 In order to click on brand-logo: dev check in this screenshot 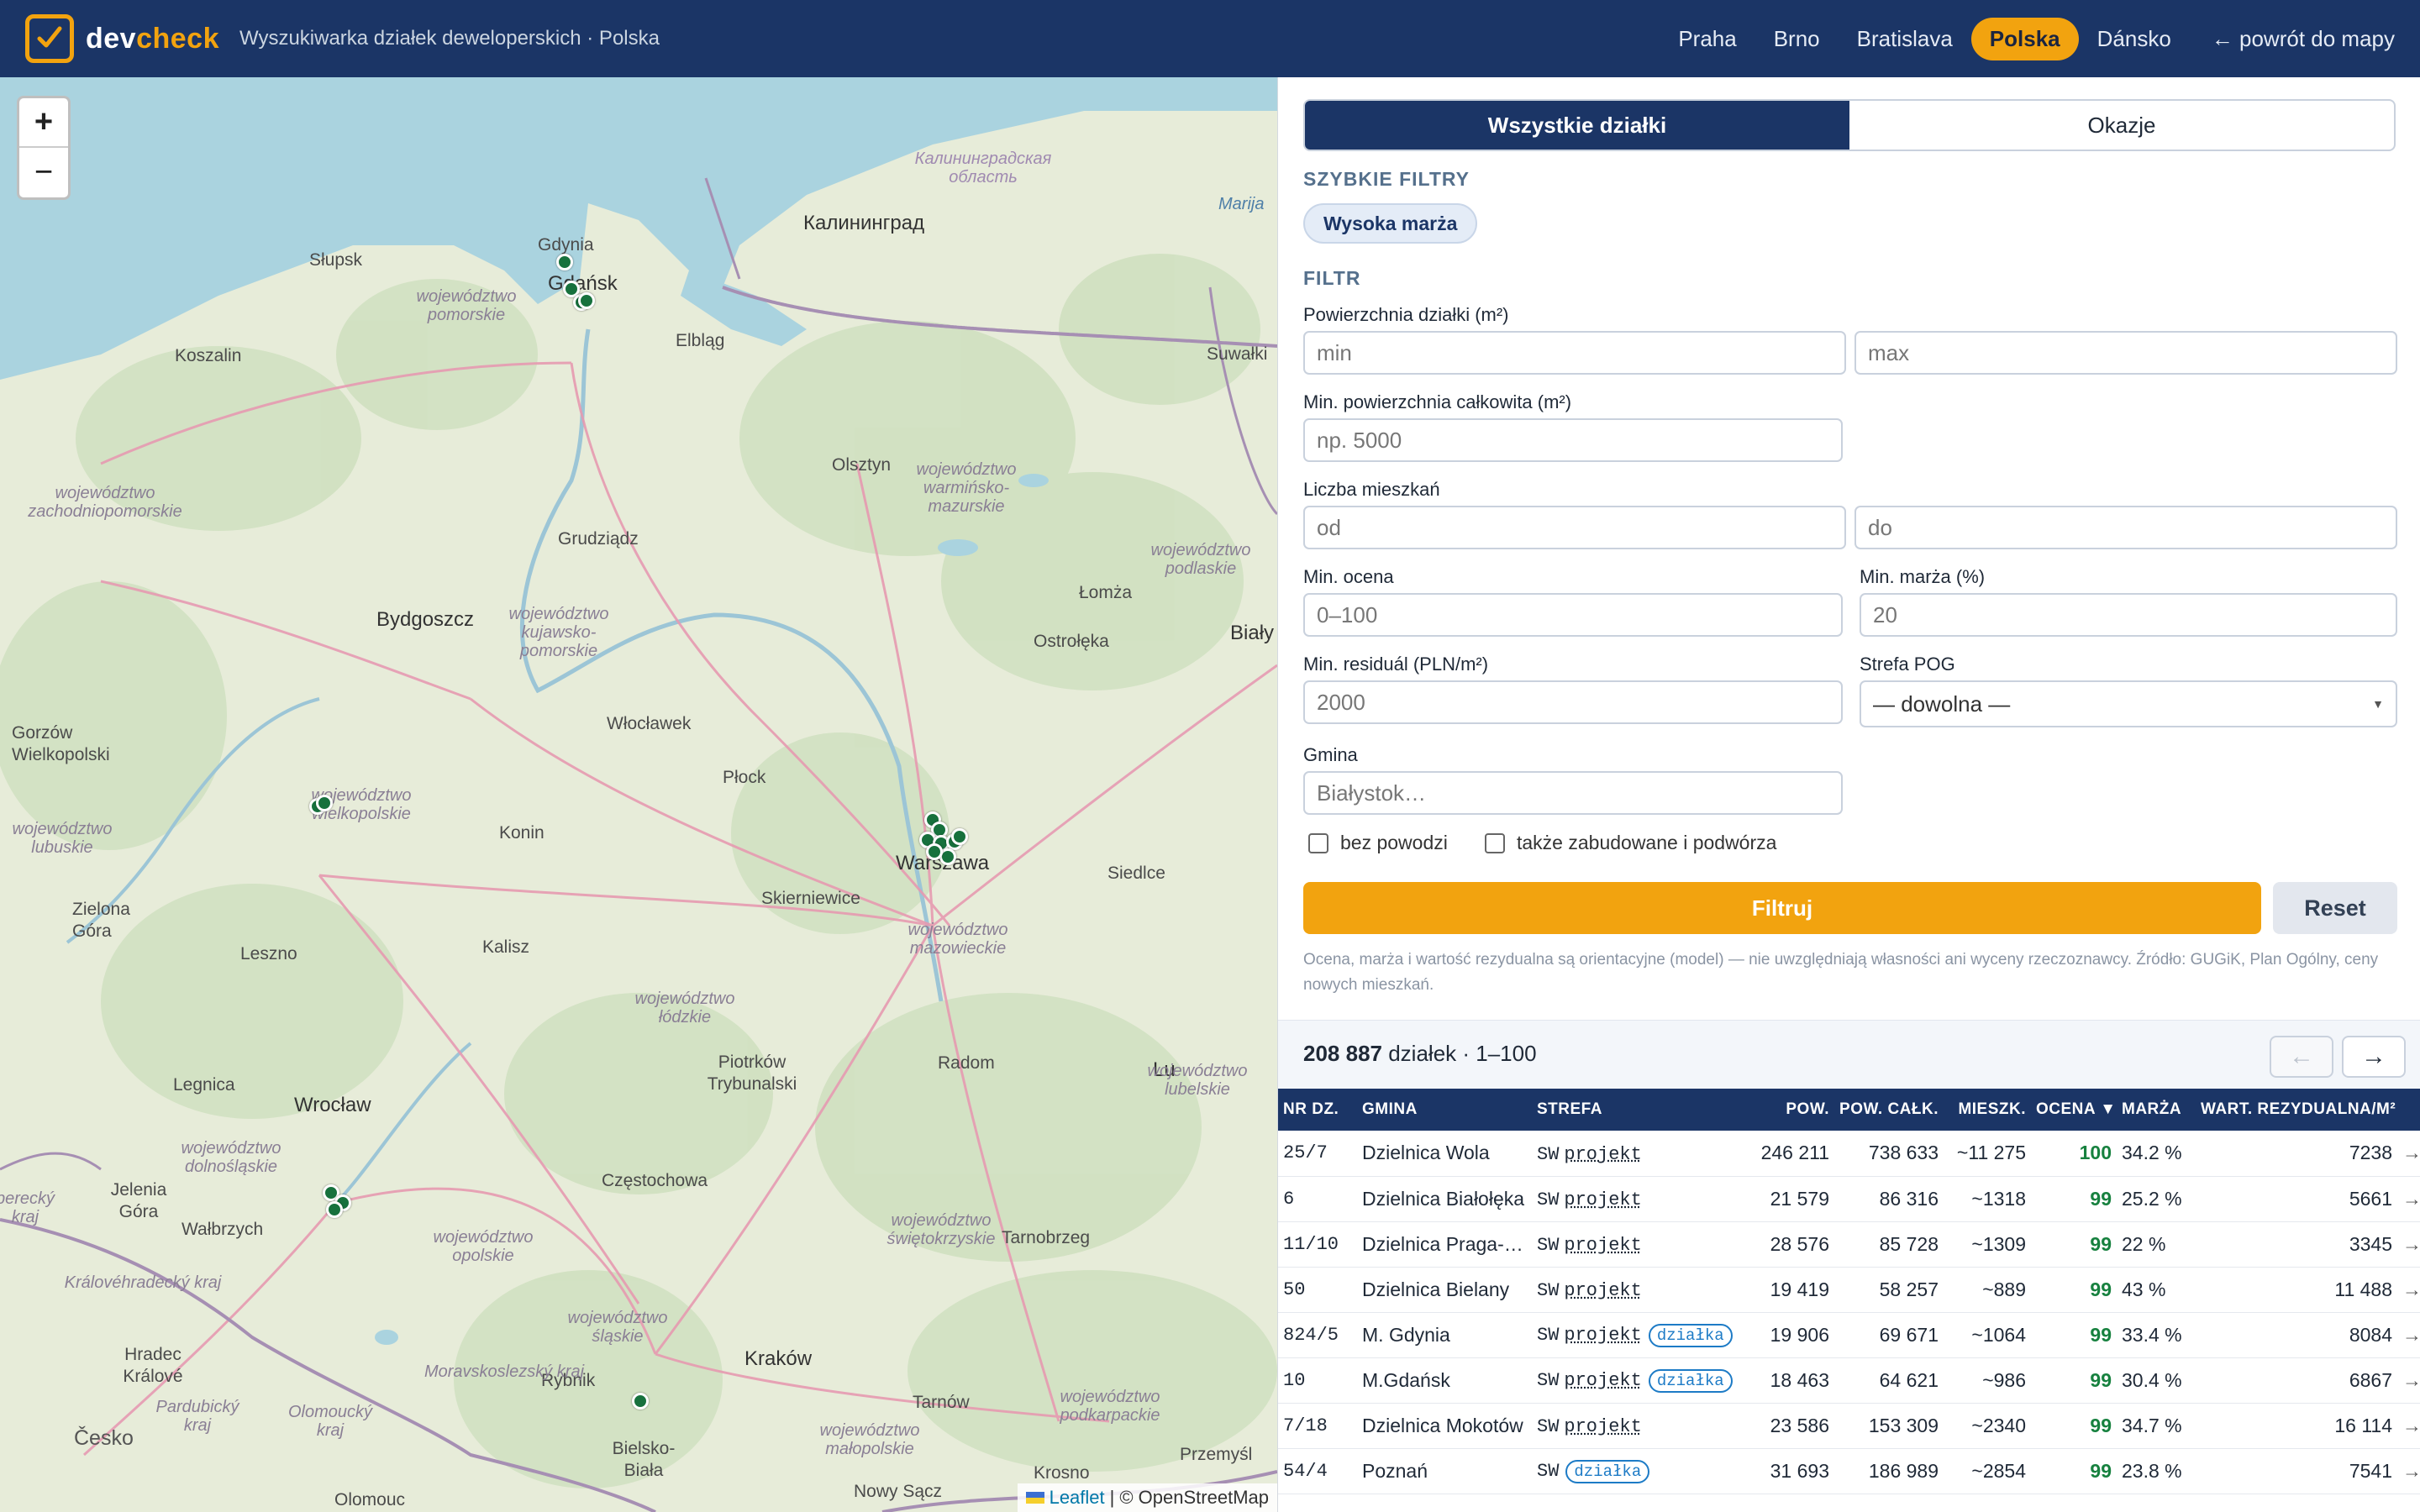, I will do `click(153, 39)`.